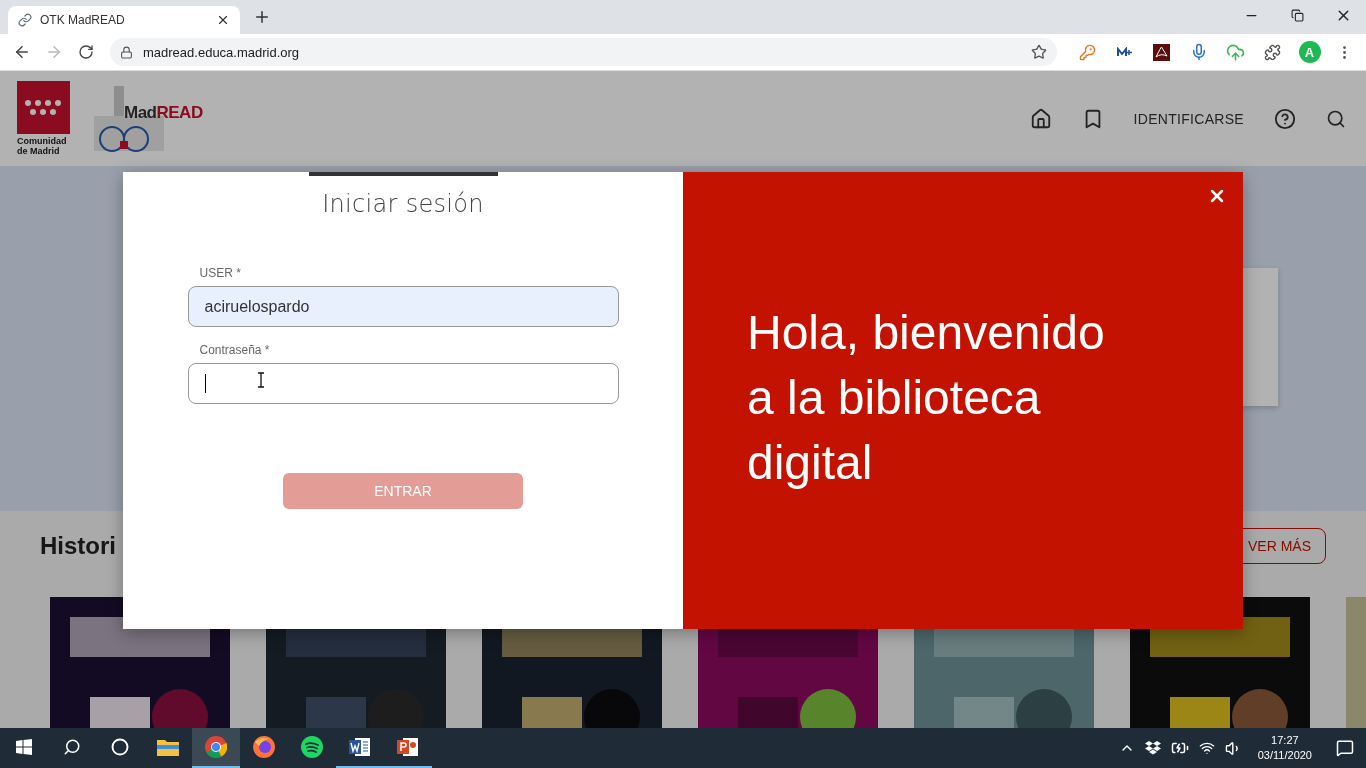 This screenshot has width=1366, height=768. I want to click on field-label: Contraseña *, so click(235, 350).